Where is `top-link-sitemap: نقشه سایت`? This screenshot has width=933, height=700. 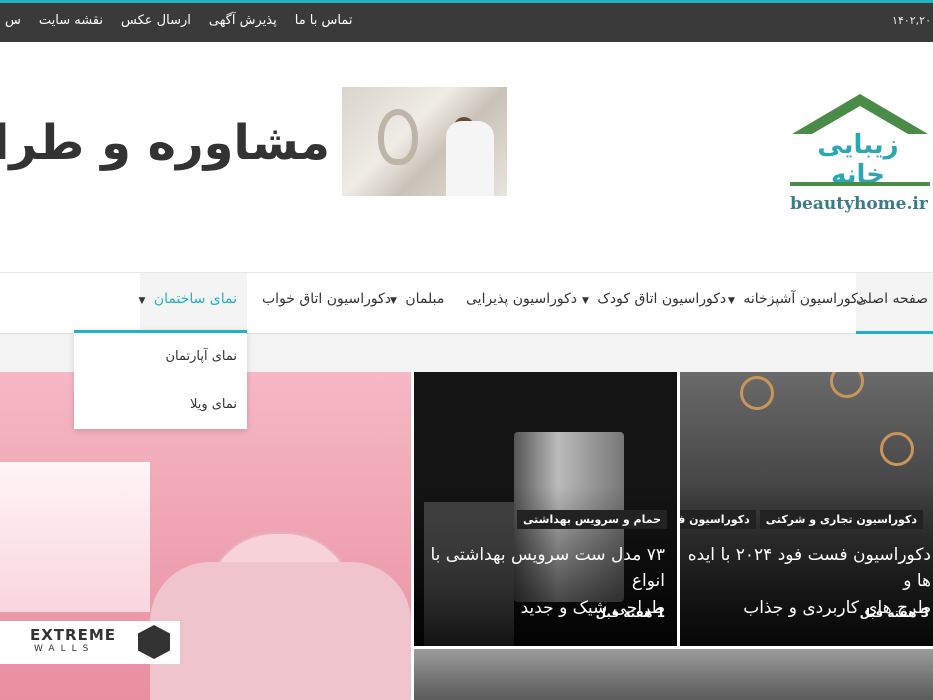 top-link-sitemap: نقشه سایت is located at coordinates (71, 20).